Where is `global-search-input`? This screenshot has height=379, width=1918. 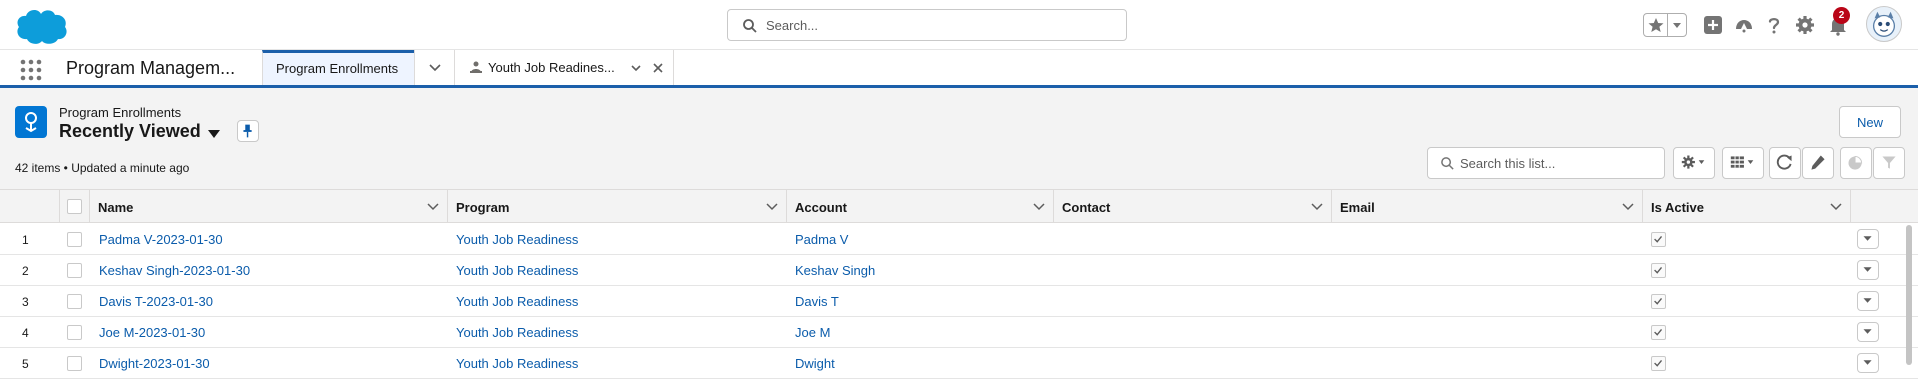 global-search-input is located at coordinates (941, 25).